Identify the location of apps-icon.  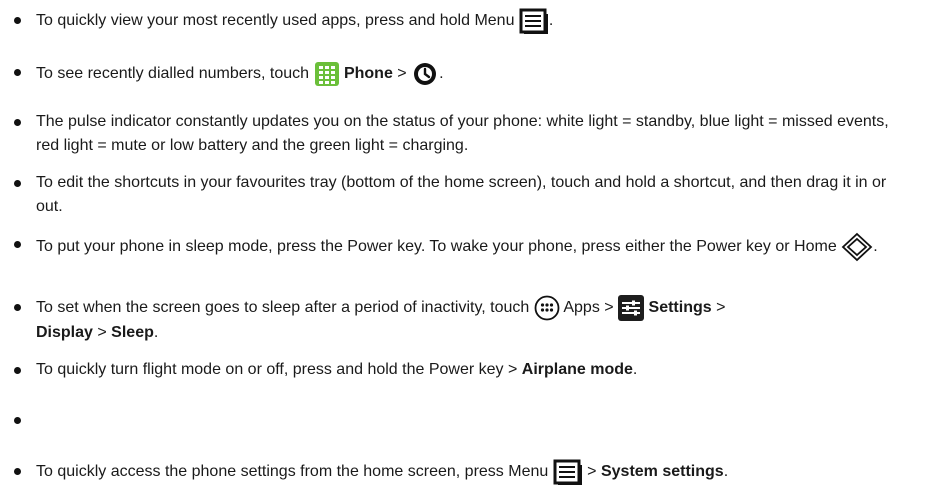
(547, 308).